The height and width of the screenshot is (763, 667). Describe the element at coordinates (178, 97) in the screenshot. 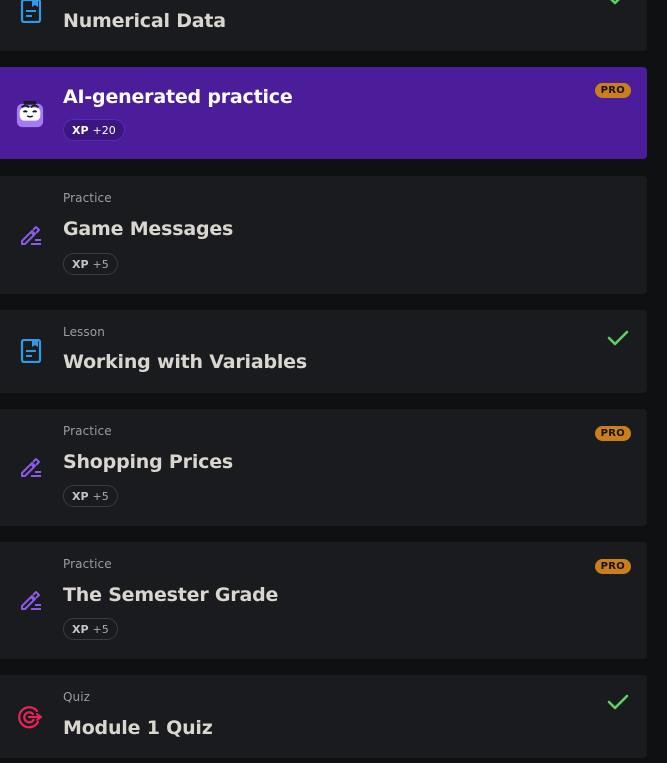

I see `card-title: AI-generated practice` at that location.